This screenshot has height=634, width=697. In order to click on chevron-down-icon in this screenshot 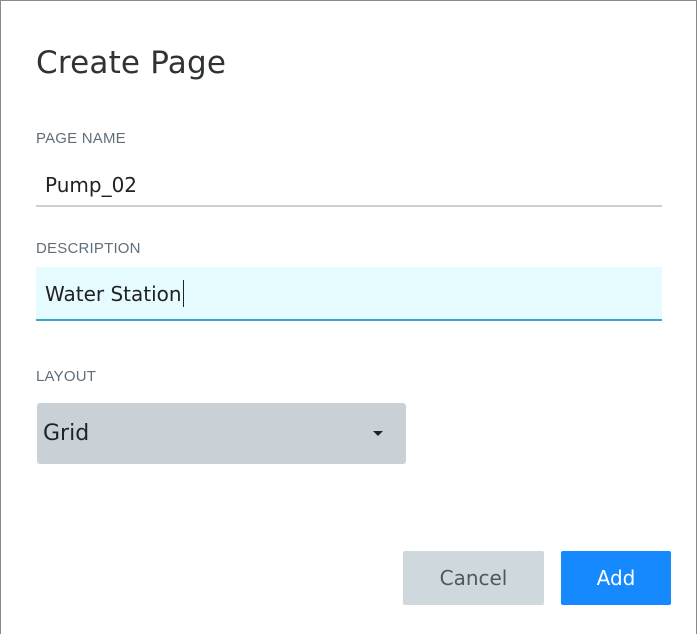, I will do `click(378, 433)`.